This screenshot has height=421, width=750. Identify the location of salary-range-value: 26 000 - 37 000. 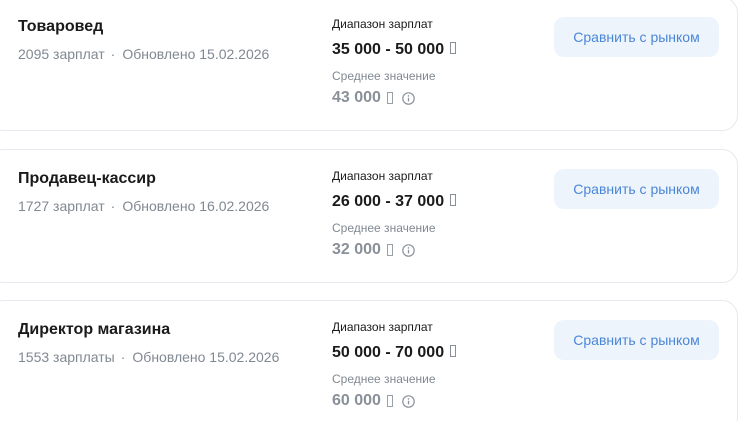
(394, 202).